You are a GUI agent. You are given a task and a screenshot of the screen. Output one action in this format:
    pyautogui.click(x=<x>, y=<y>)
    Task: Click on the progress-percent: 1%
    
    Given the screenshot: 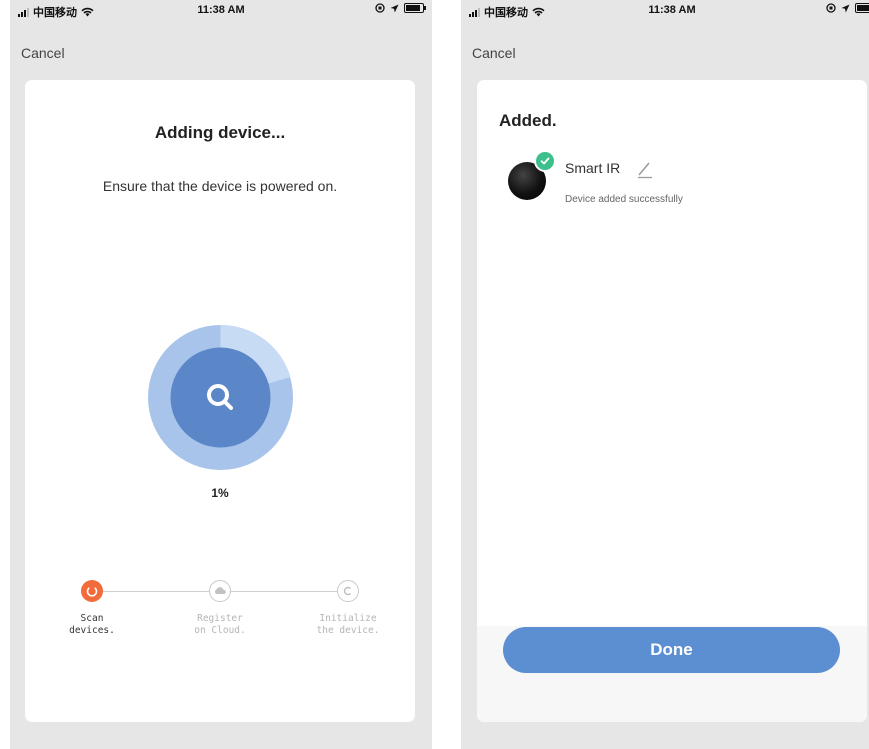 What is the action you would take?
    pyautogui.click(x=220, y=493)
    